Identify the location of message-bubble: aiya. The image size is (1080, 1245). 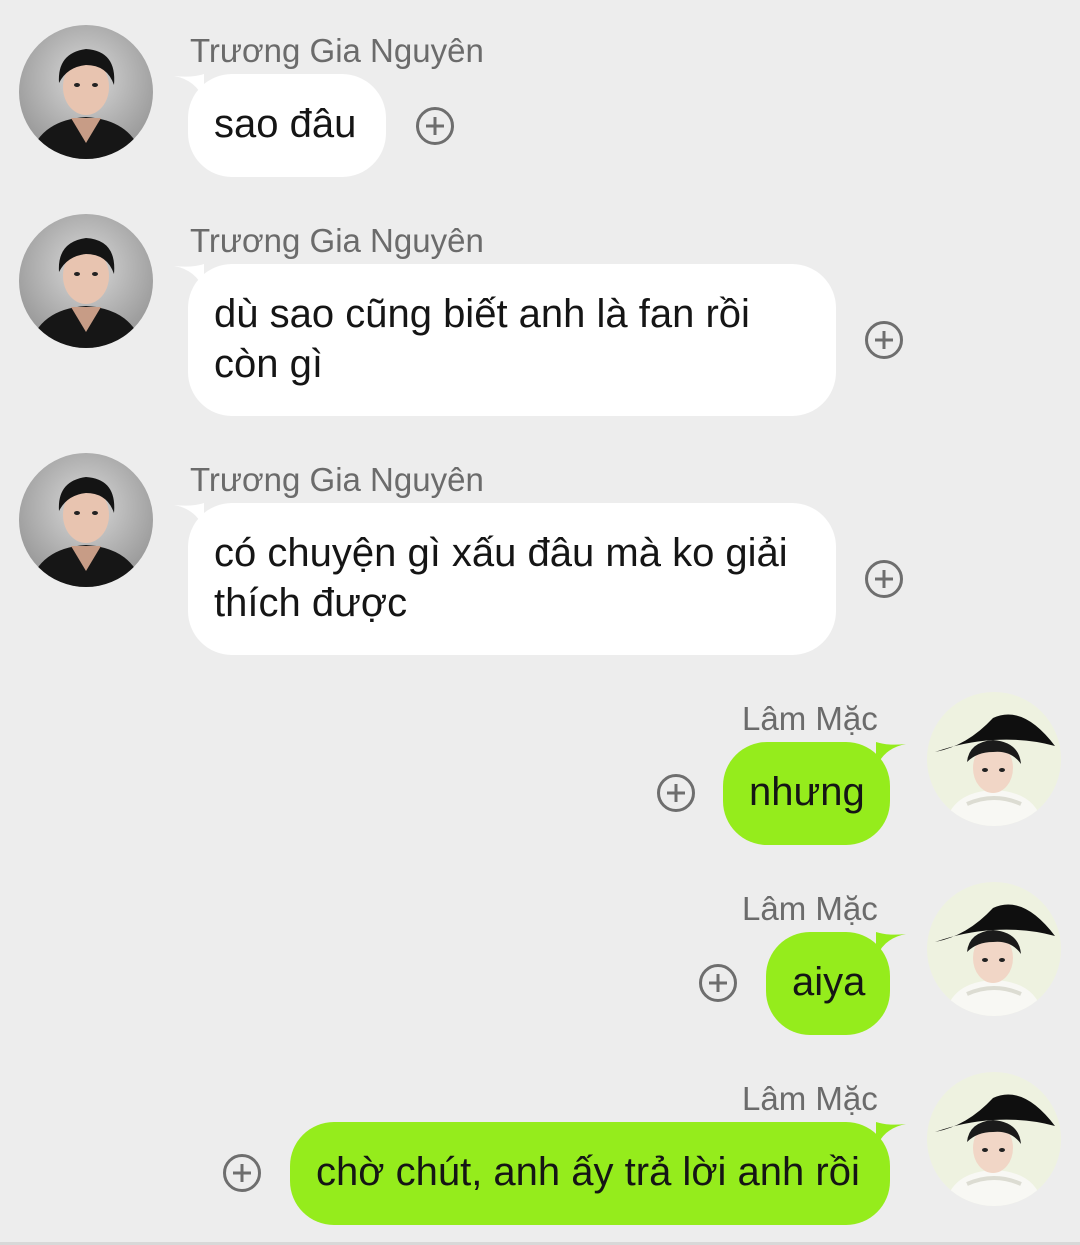
(828, 983).